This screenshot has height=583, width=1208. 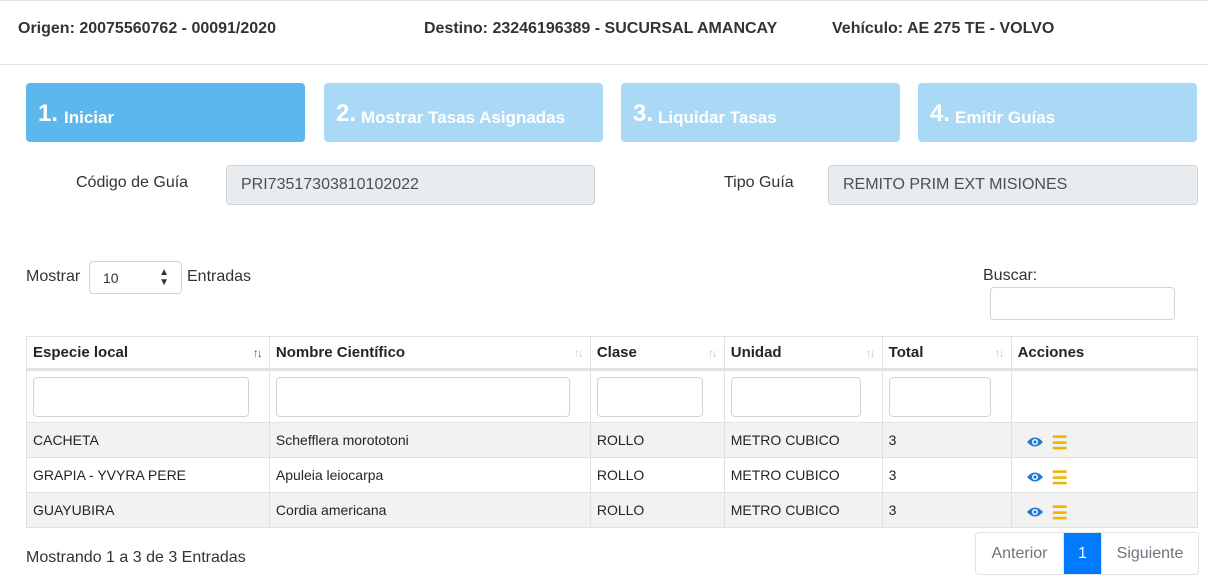 What do you see at coordinates (135, 277) in the screenshot?
I see `page-size-select: 10 ▲ ▼` at bounding box center [135, 277].